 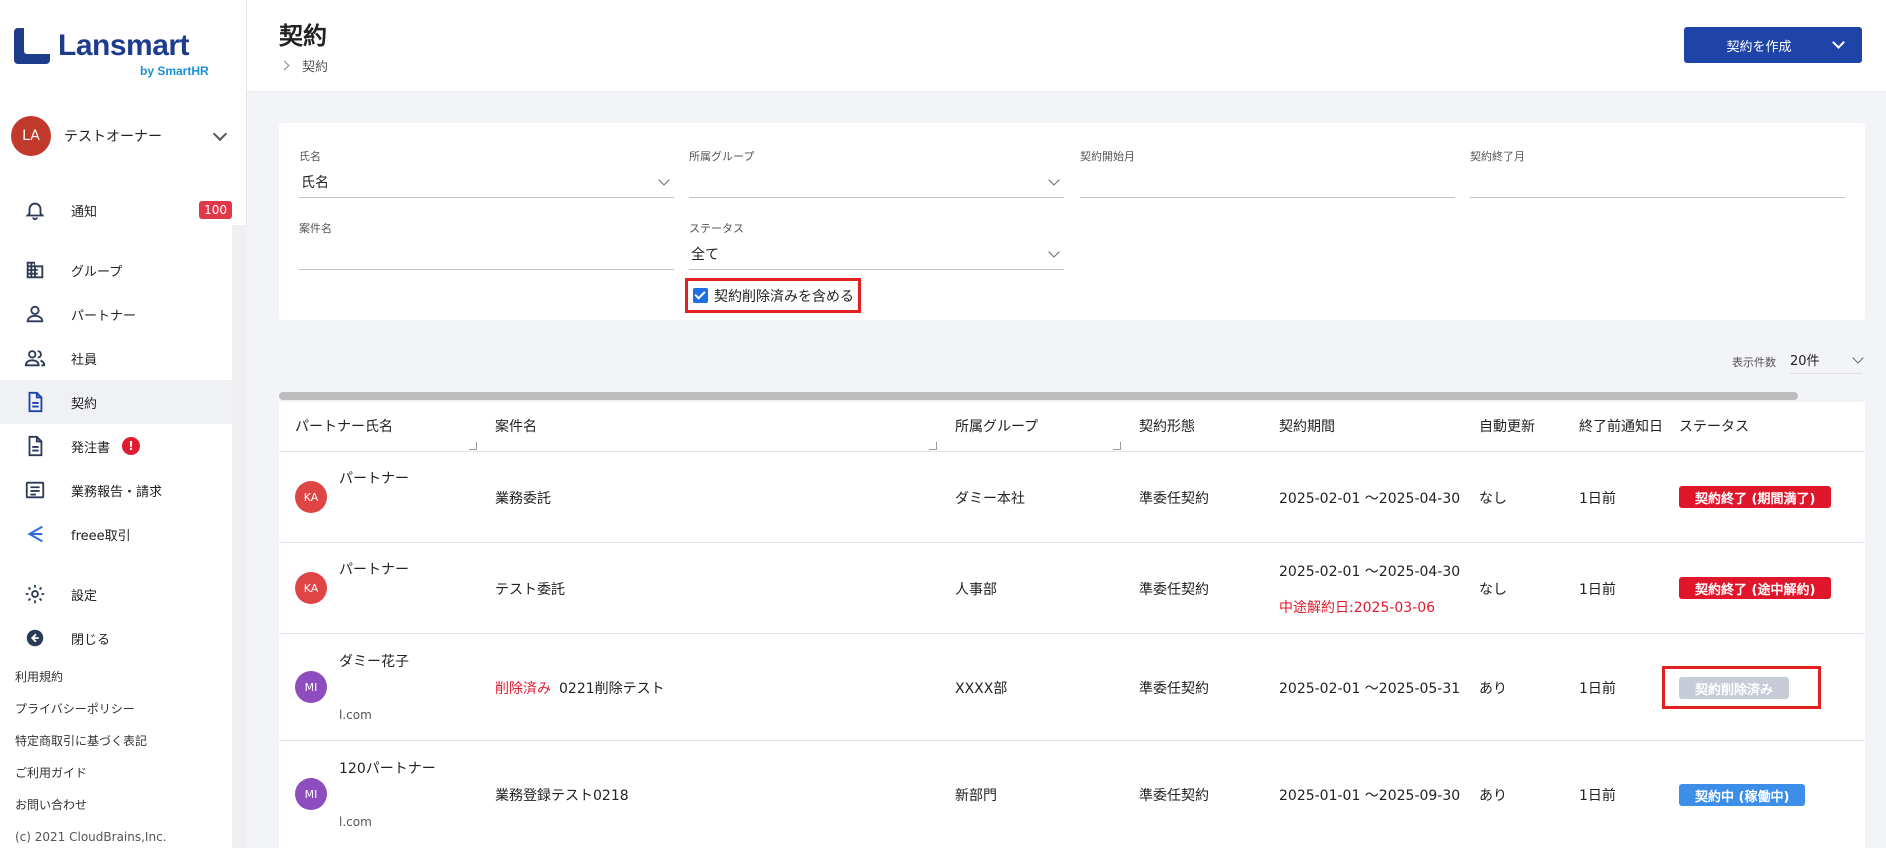 I want to click on footer-link-contact: お問い合わせ, so click(x=81, y=812).